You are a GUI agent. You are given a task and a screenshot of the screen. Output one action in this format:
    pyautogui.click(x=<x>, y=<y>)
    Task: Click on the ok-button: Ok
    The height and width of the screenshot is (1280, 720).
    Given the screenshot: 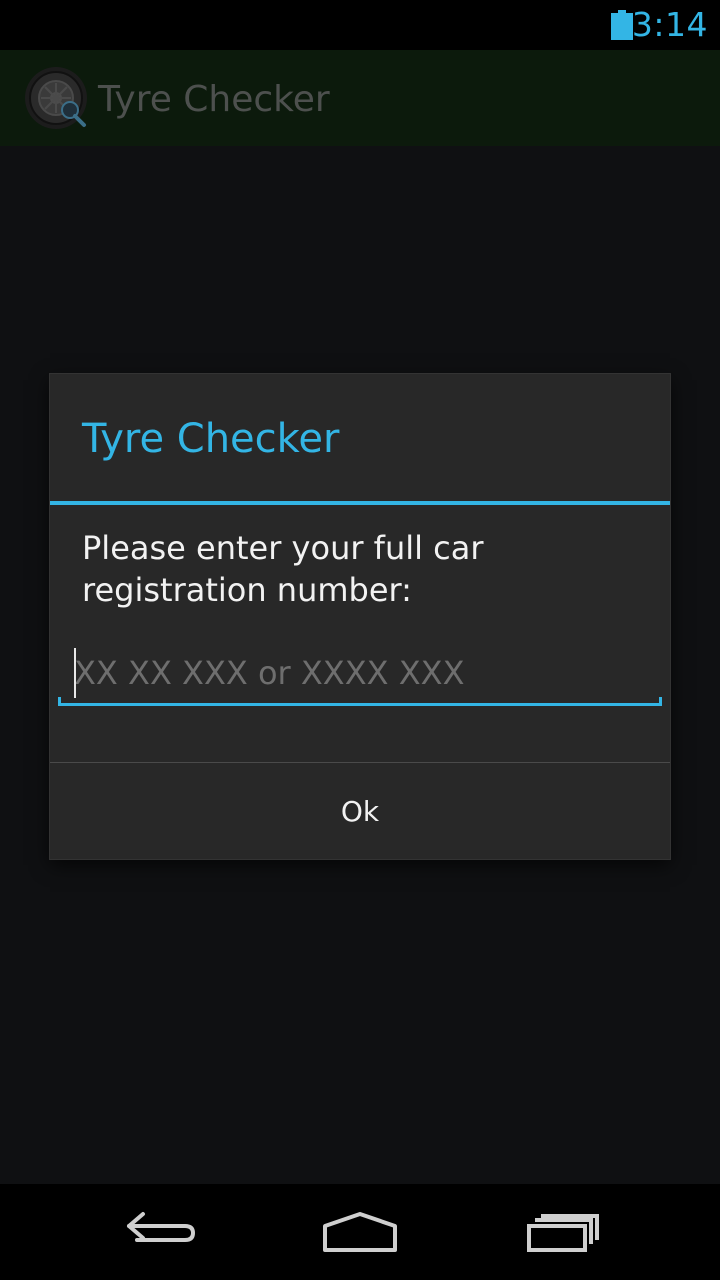 What is the action you would take?
    pyautogui.click(x=360, y=811)
    